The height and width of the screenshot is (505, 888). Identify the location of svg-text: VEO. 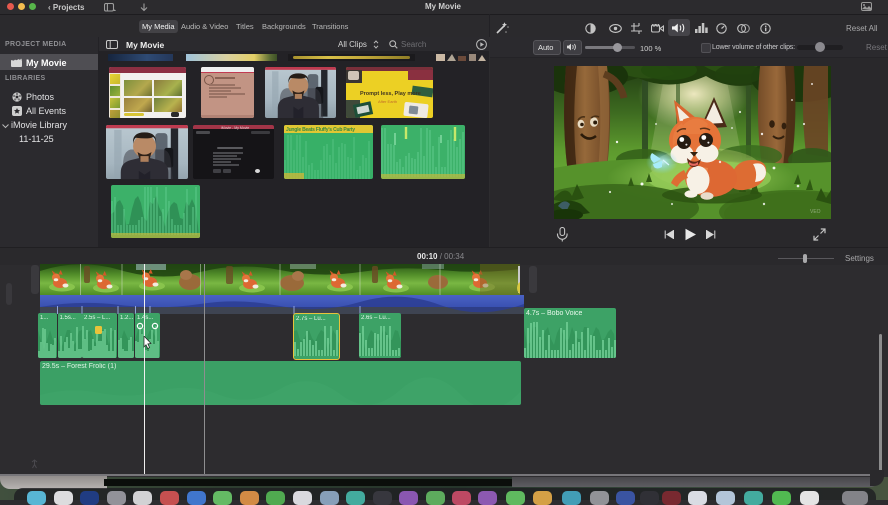
(815, 212).